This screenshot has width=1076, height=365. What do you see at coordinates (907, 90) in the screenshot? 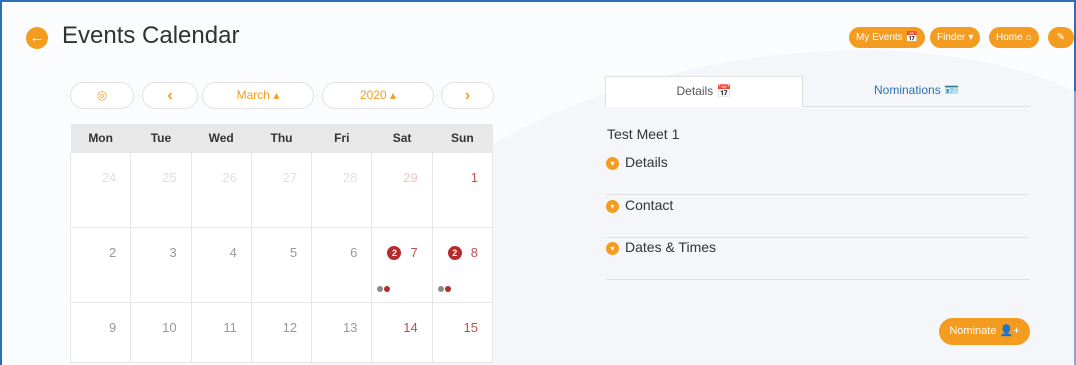
I see `tab-nominations-label: Nominations` at bounding box center [907, 90].